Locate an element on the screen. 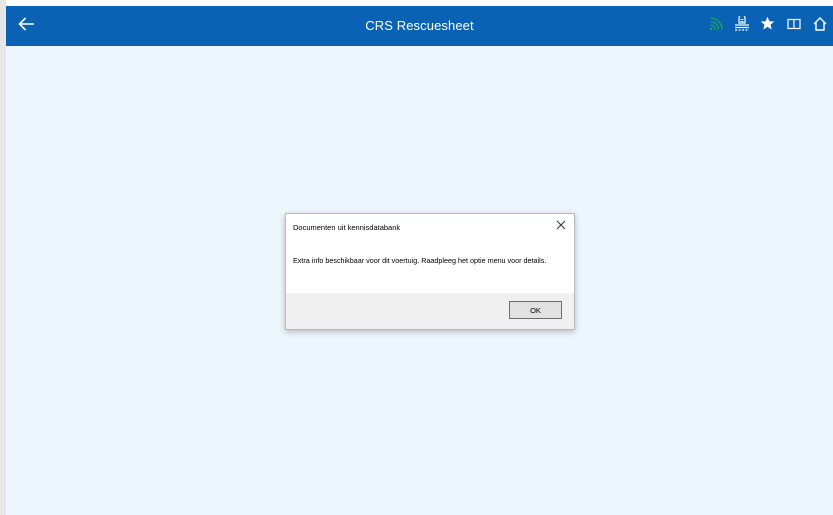 The width and height of the screenshot is (833, 515). documents-button is located at coordinates (741, 26).